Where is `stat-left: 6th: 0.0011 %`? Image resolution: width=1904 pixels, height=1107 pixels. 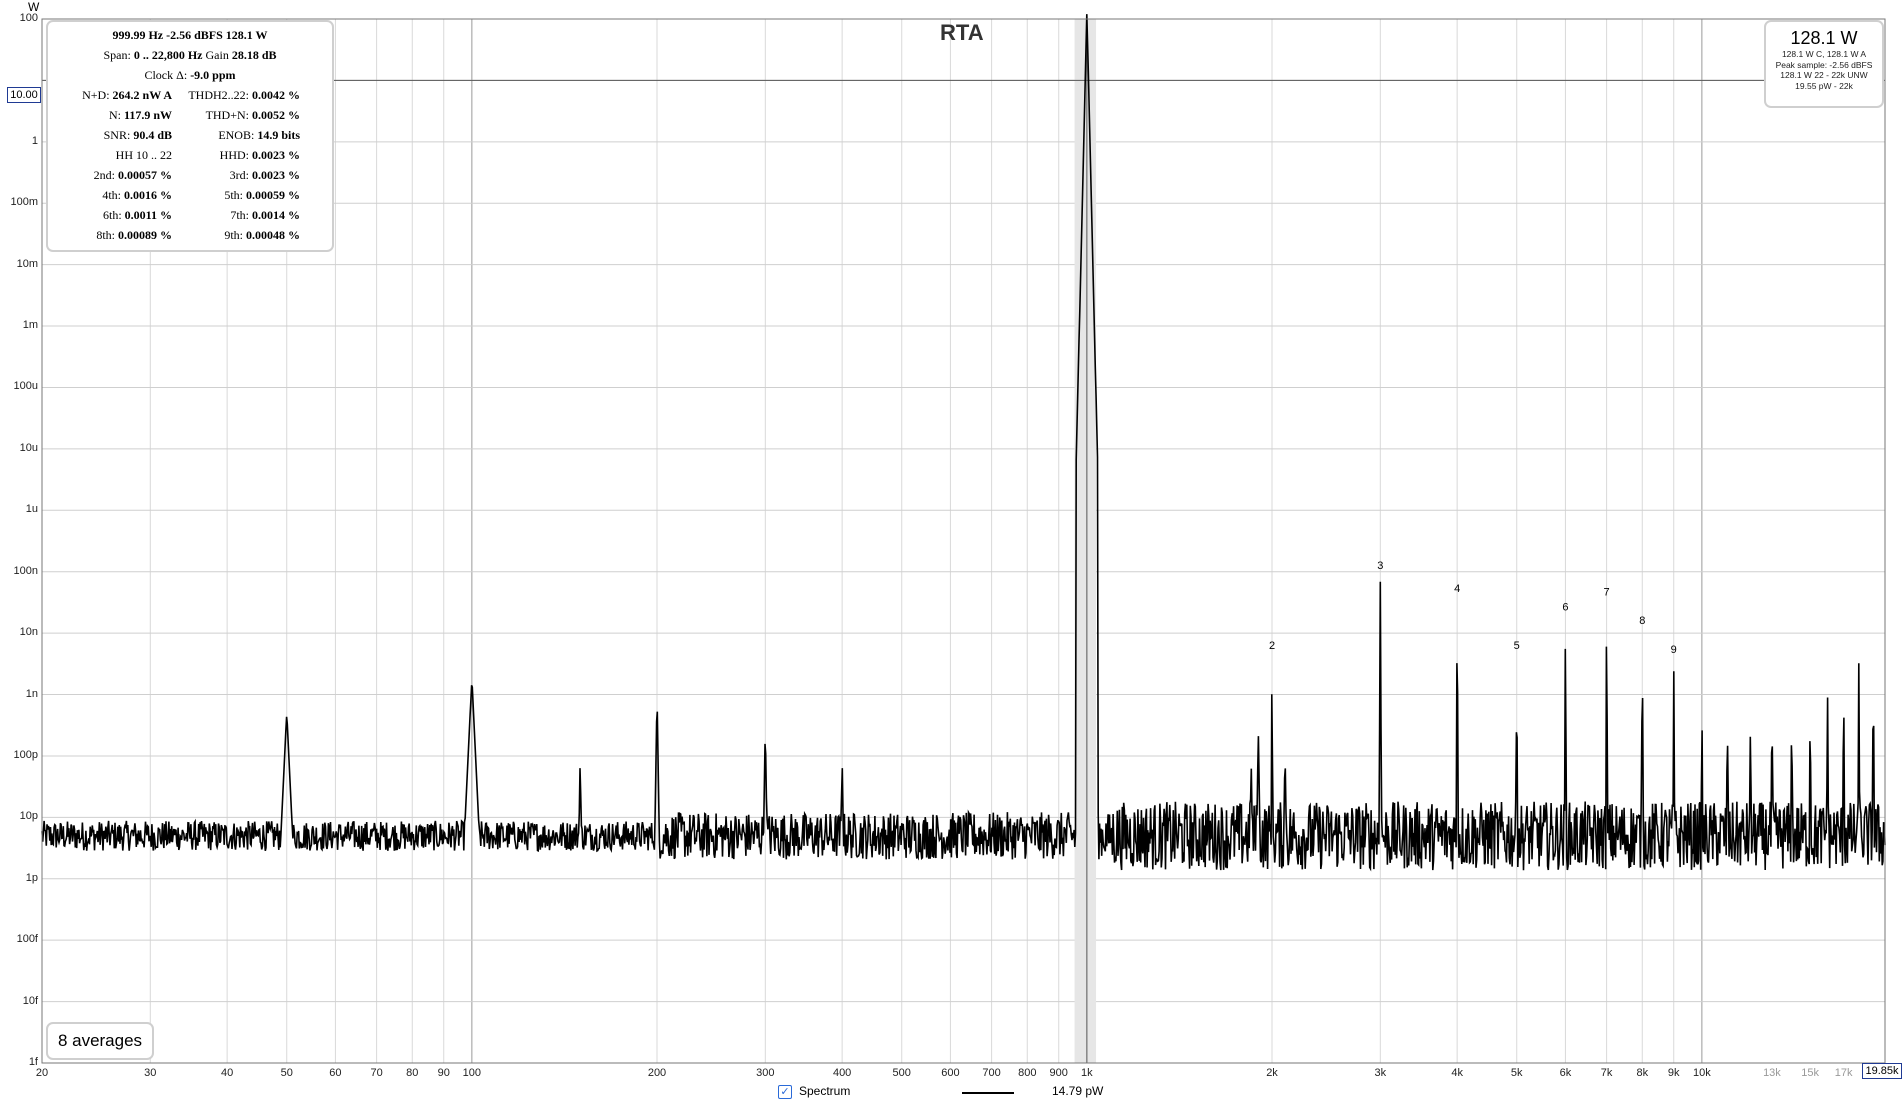
stat-left: 6th: 0.0011 % is located at coordinates (137, 215).